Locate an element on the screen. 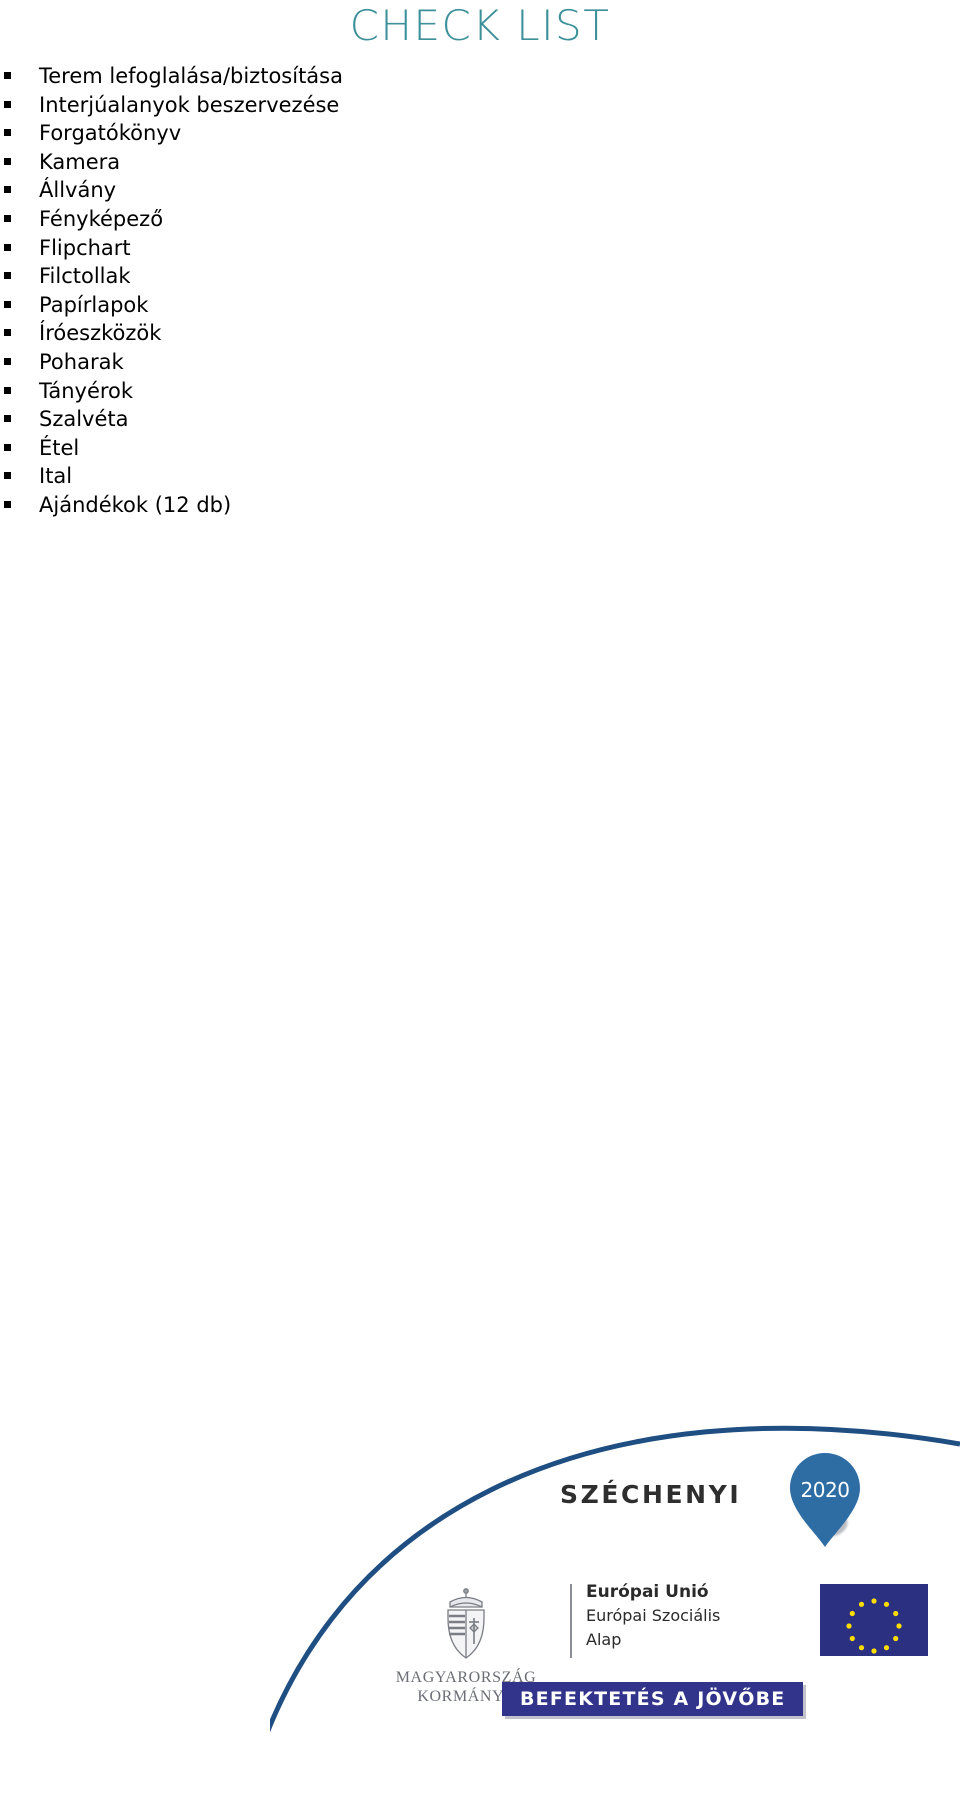 The width and height of the screenshot is (960, 1802). list-item-label: Fényképező is located at coordinates (101, 218).